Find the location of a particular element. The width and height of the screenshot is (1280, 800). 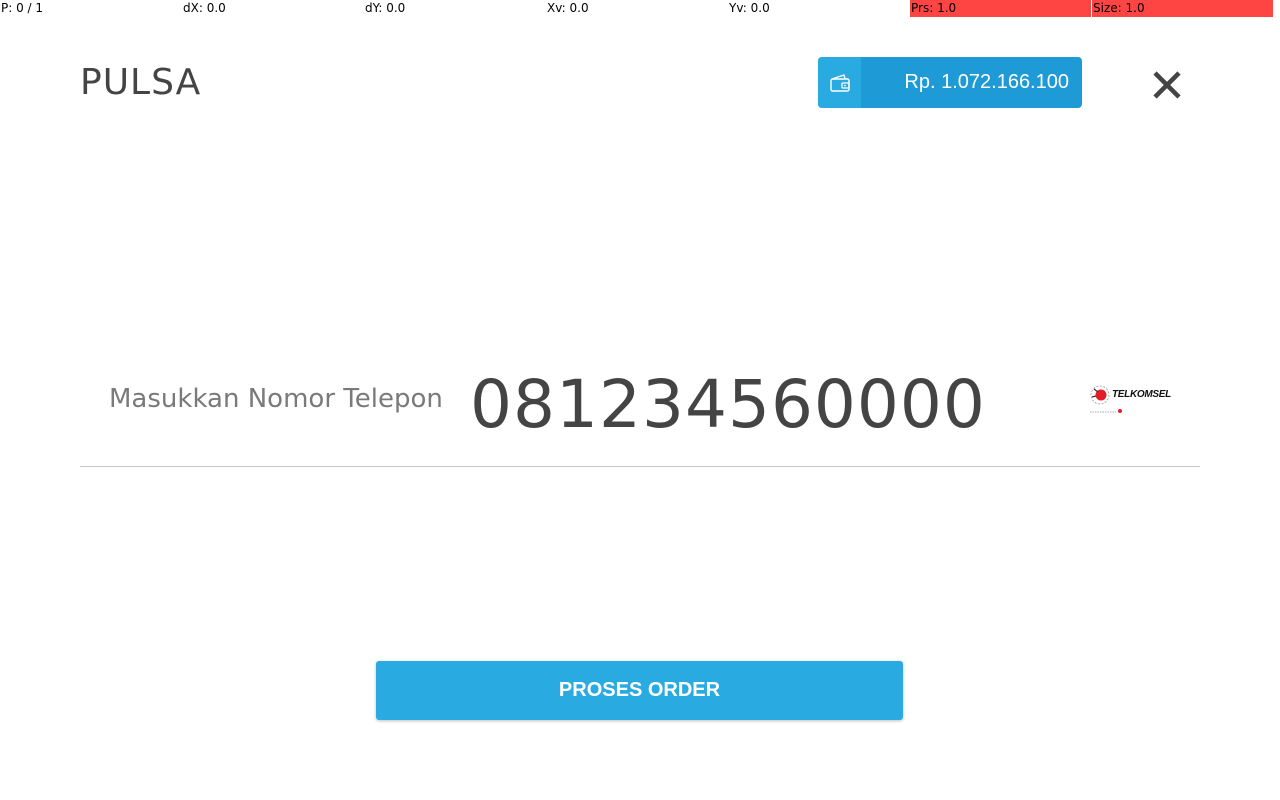

phone-number-input is located at coordinates (760, 404).